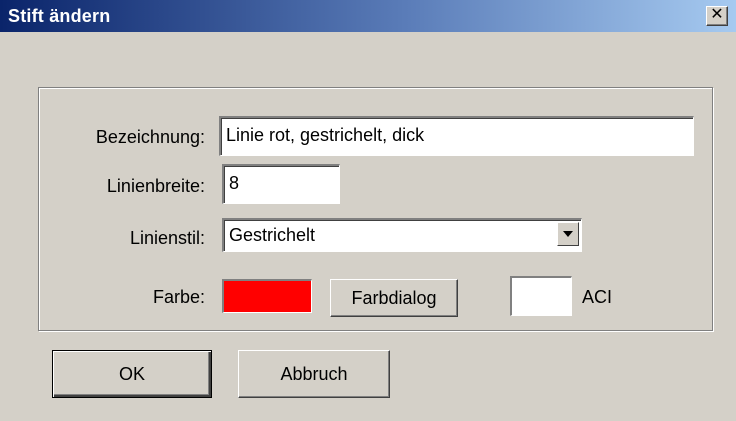  Describe the element at coordinates (456, 136) in the screenshot. I see `bezeichnung-input: Linie rot, gestrichelt, dick` at that location.